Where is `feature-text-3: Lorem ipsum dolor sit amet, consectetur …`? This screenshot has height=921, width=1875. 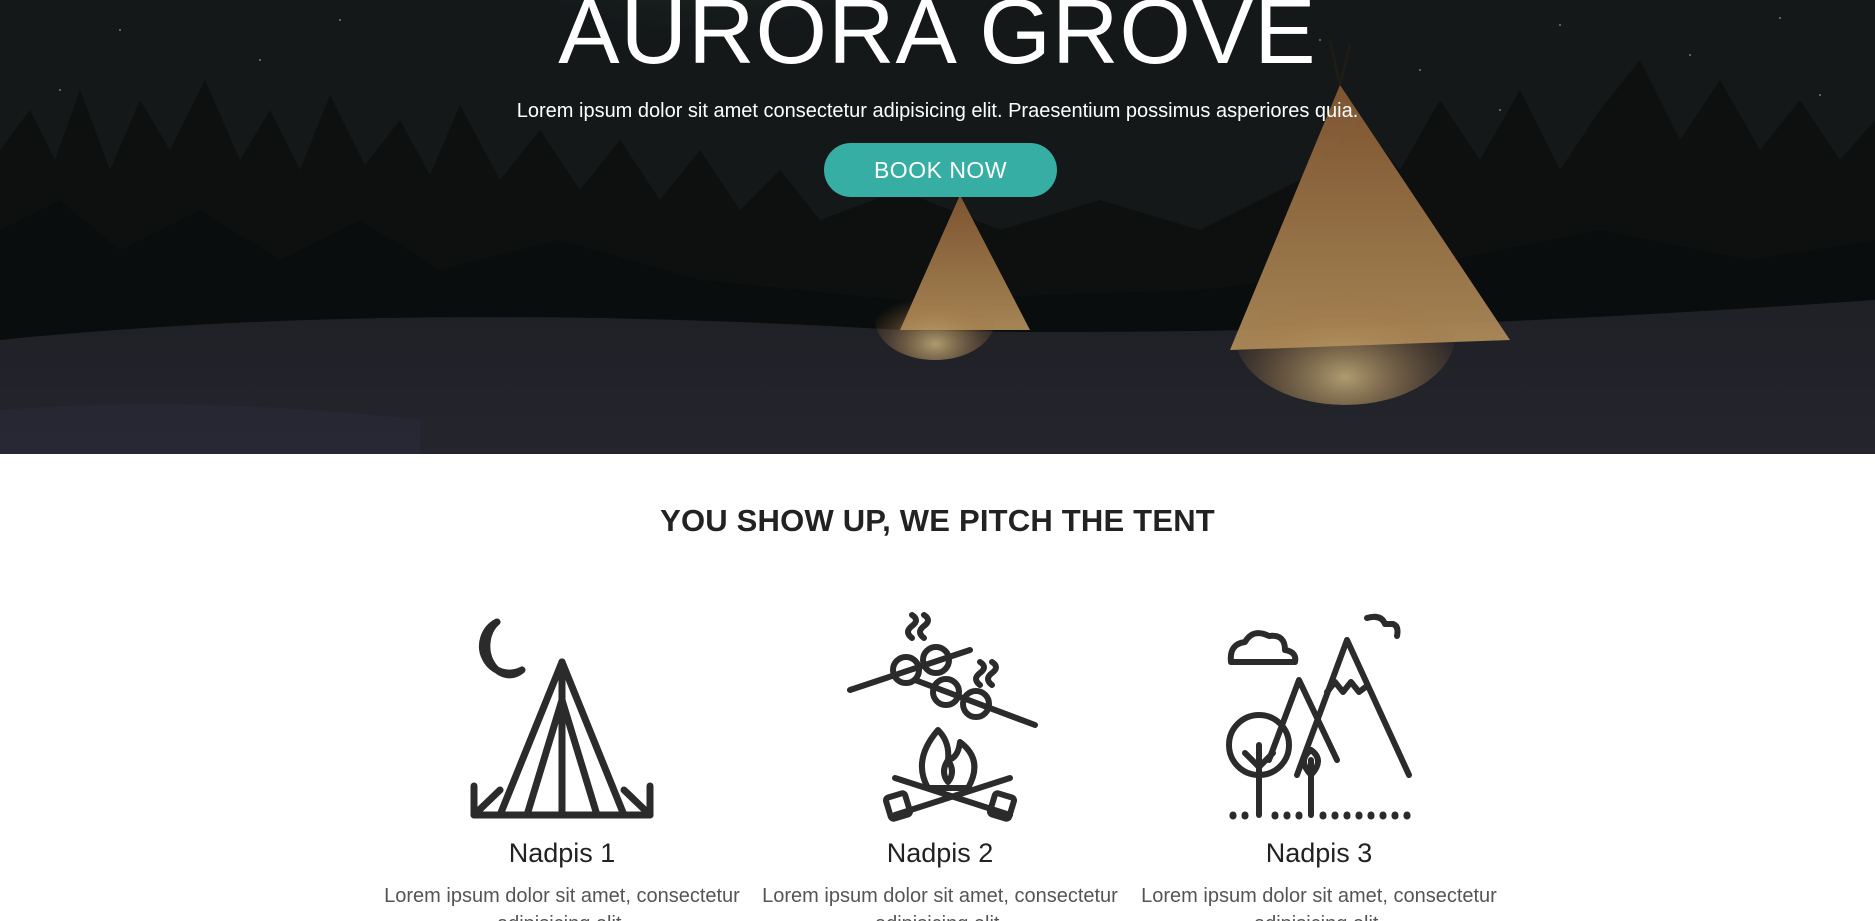
feature-text-3: Lorem ipsum dolor sit amet, consectetur … is located at coordinates (1319, 903).